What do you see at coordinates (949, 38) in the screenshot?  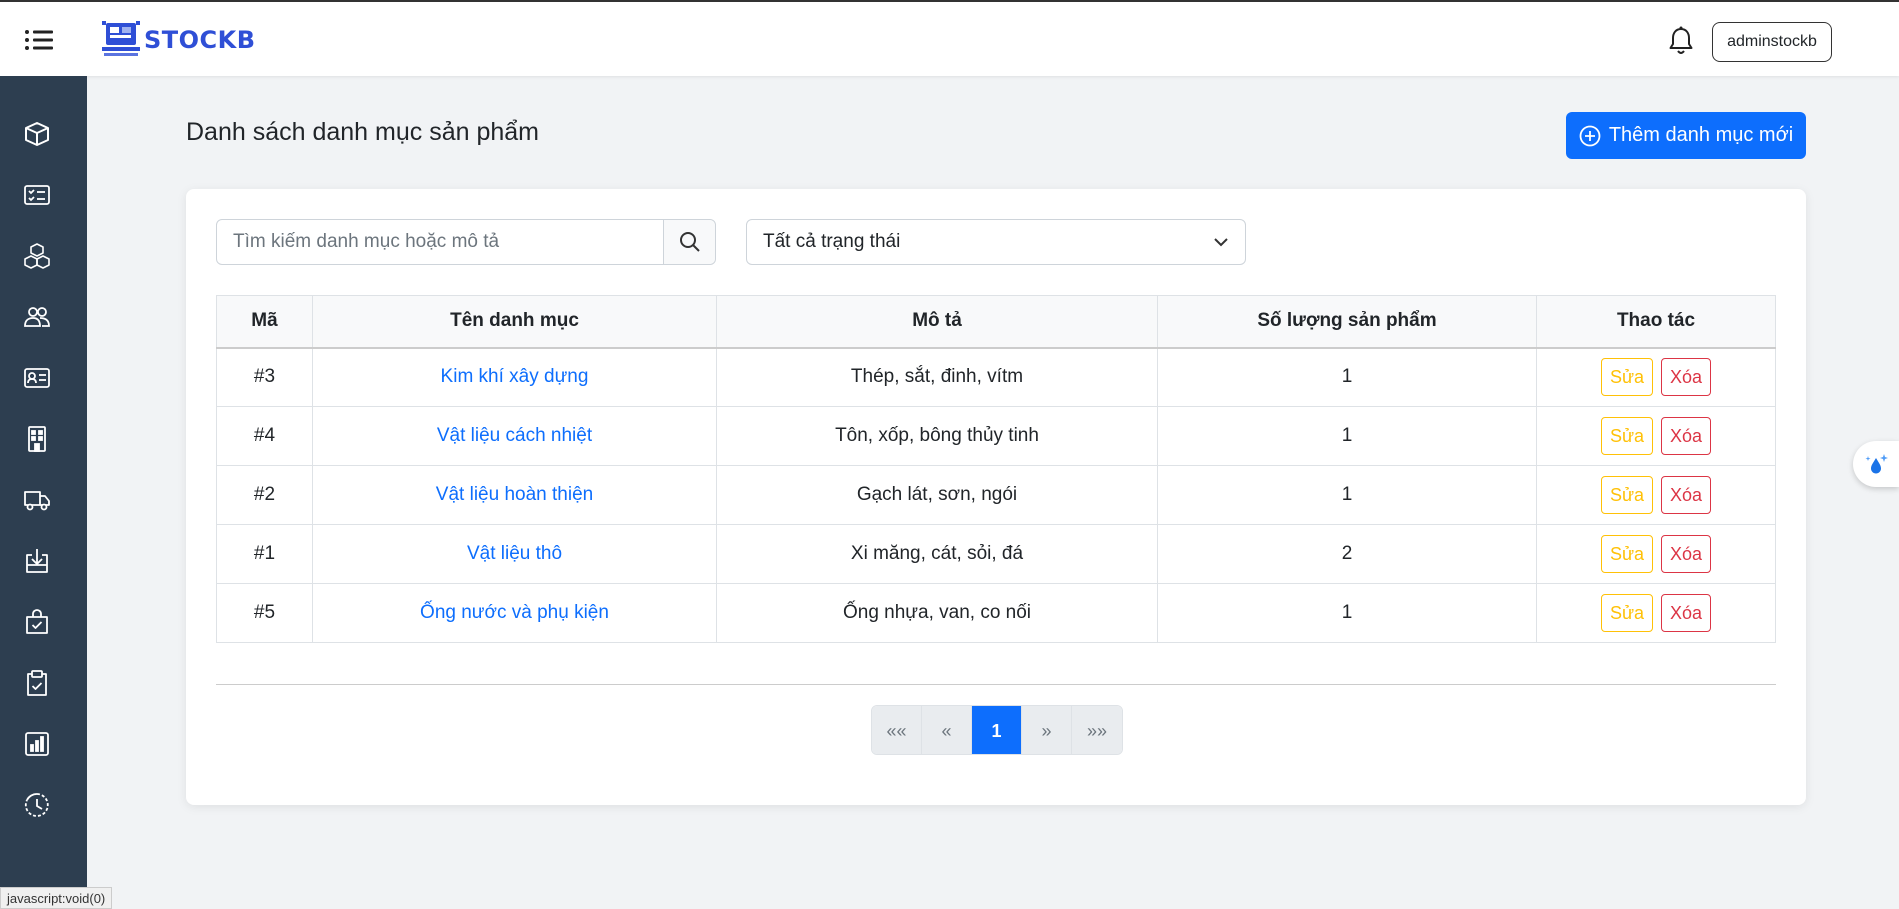 I see `top-navbar: STOCKB adminstockb` at bounding box center [949, 38].